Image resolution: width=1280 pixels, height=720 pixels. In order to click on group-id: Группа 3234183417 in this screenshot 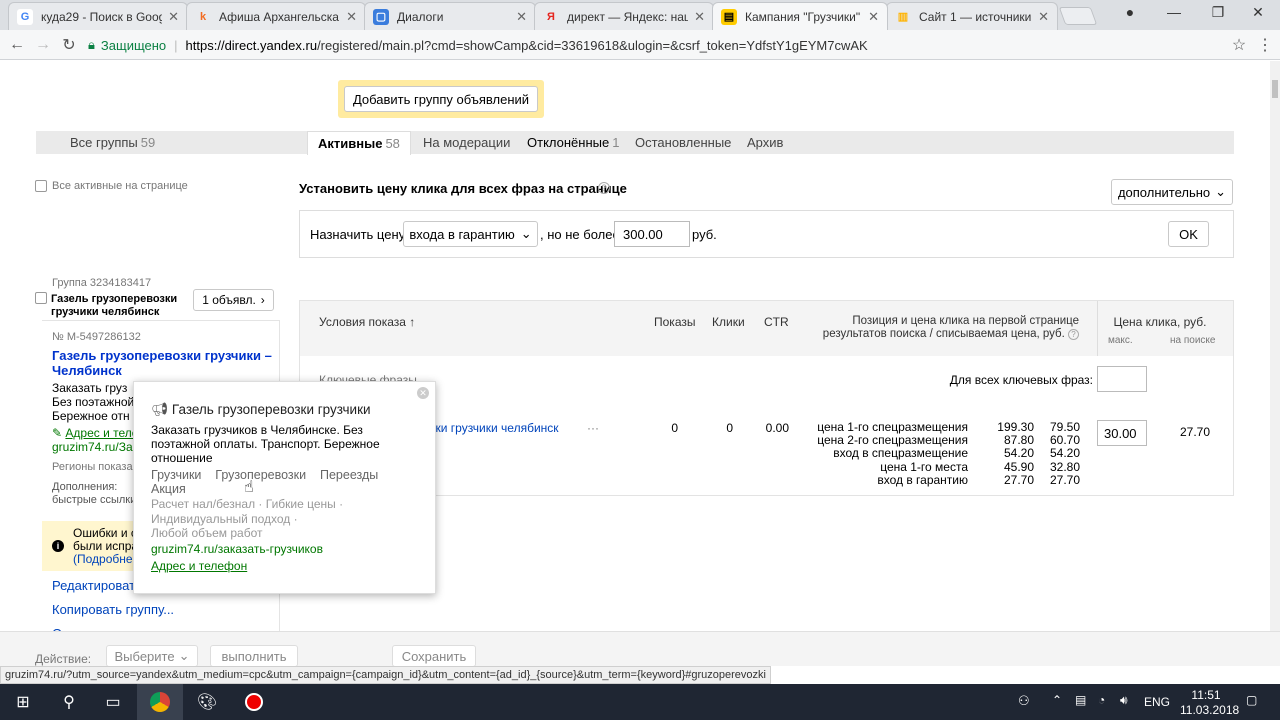, I will do `click(102, 283)`.